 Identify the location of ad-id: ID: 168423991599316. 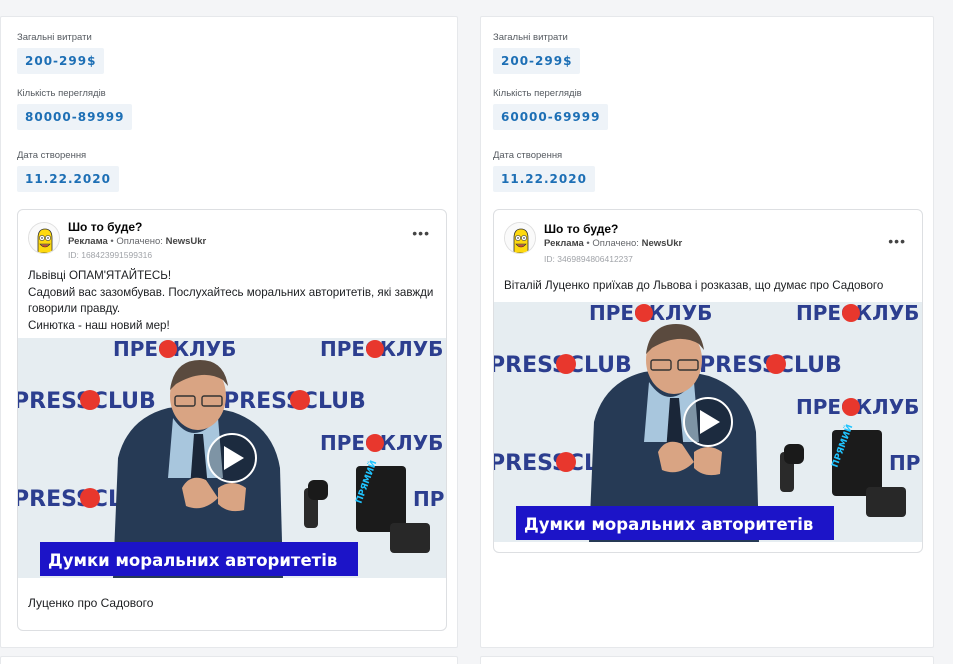
(110, 255).